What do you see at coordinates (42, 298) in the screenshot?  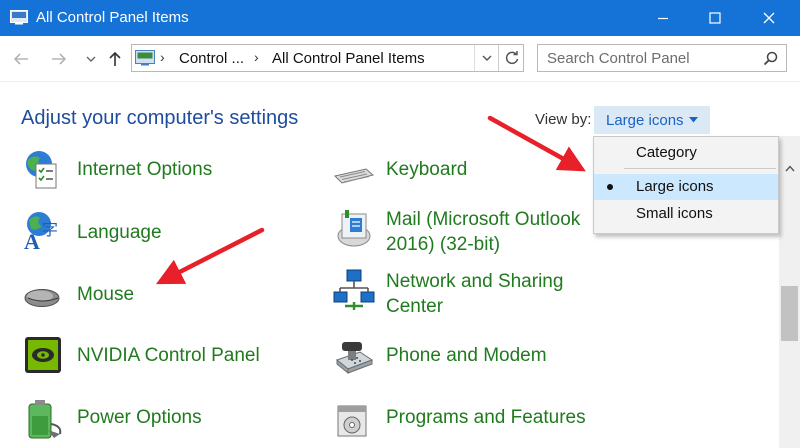 I see `mouse-icon` at bounding box center [42, 298].